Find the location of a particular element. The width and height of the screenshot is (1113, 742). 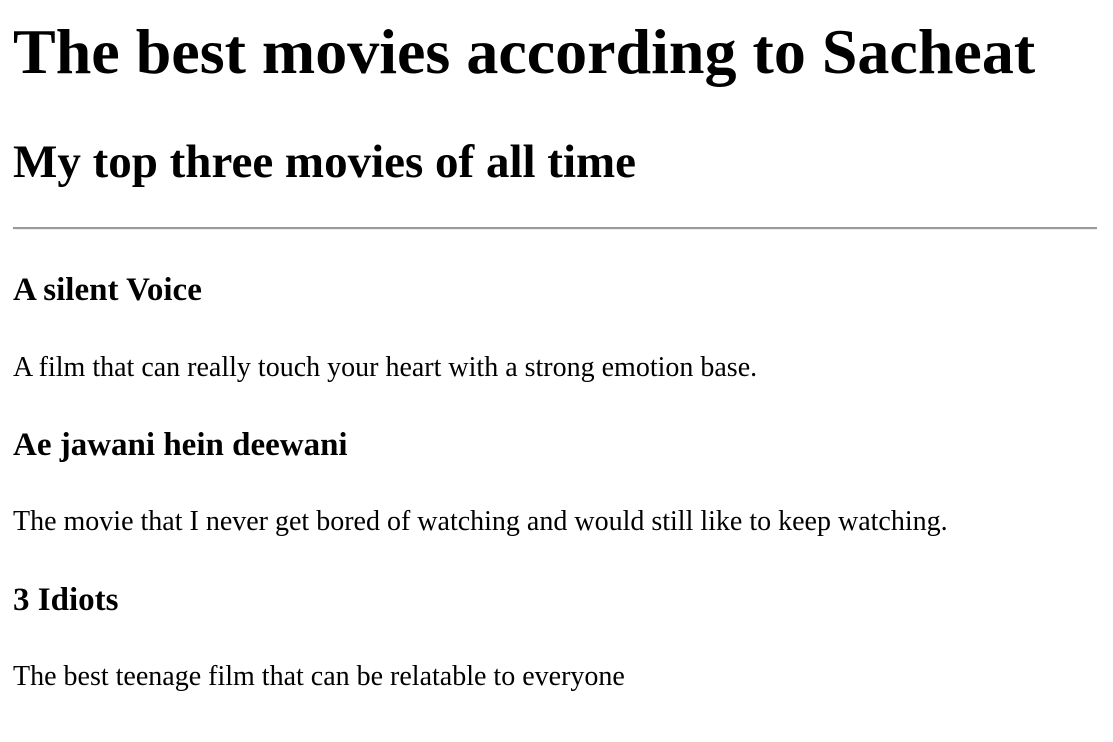

movie-title-3: 3 Idiots is located at coordinates (66, 600).